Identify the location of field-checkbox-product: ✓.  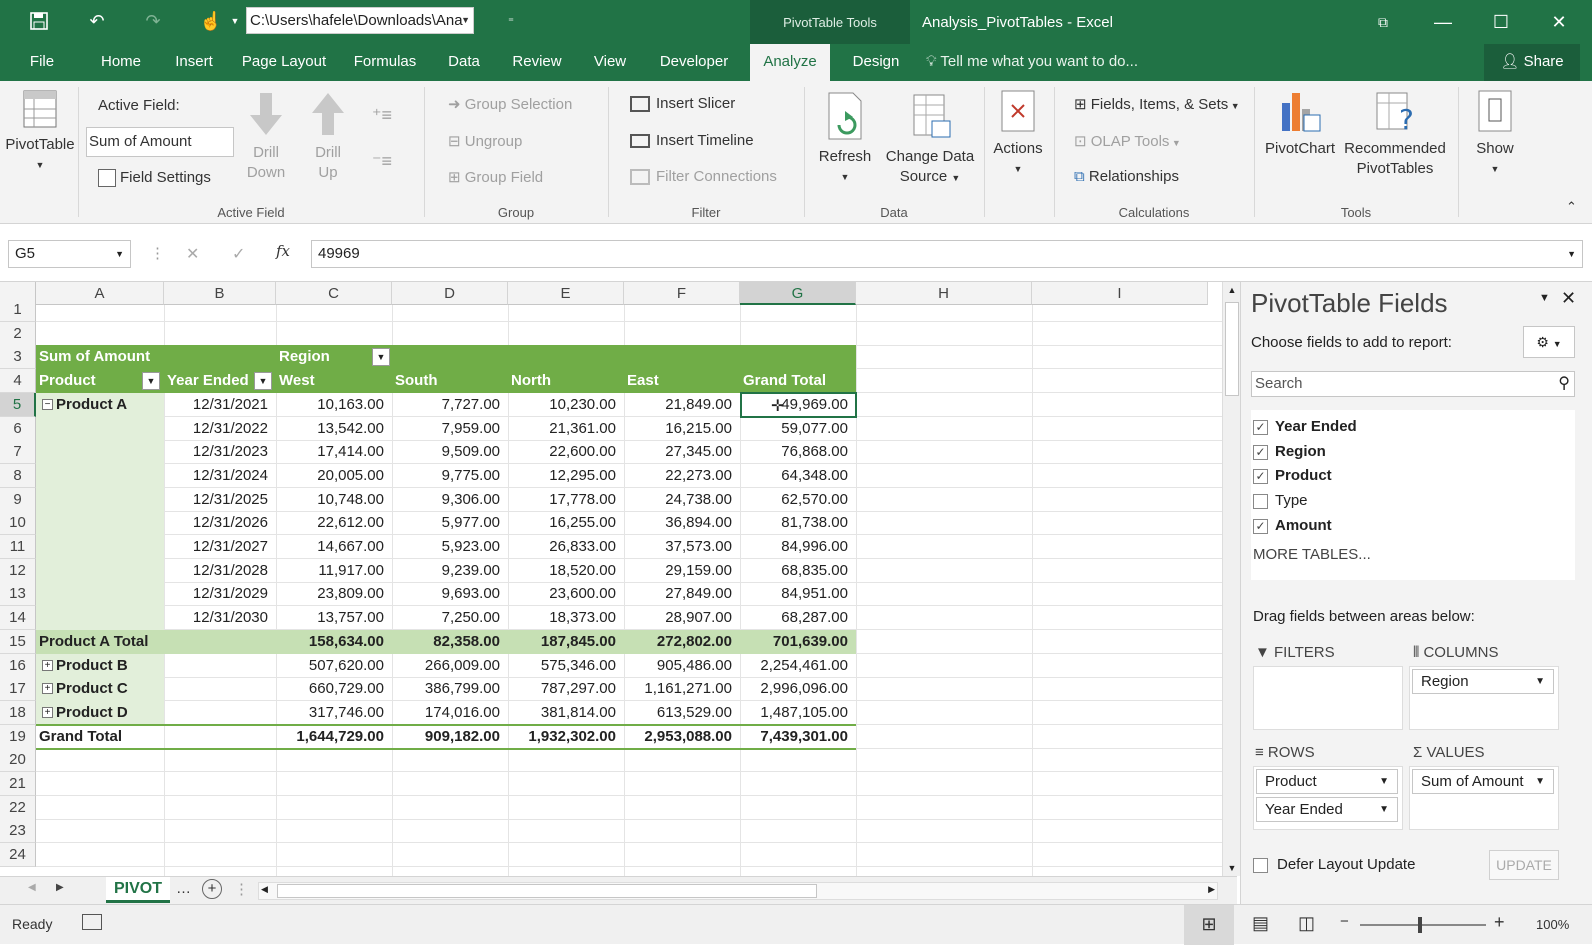
(1260, 477).